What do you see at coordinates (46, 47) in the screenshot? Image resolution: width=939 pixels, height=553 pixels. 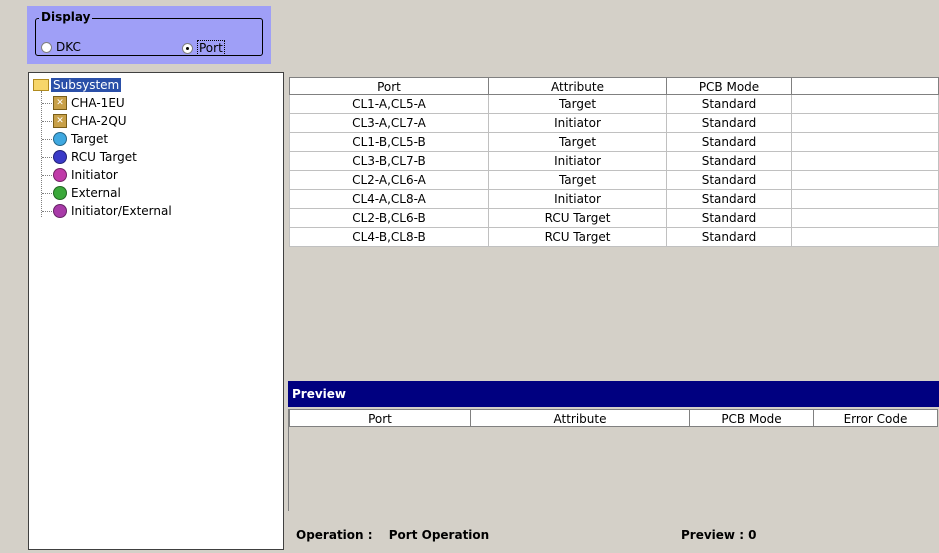 I see `radio-dkc-dot` at bounding box center [46, 47].